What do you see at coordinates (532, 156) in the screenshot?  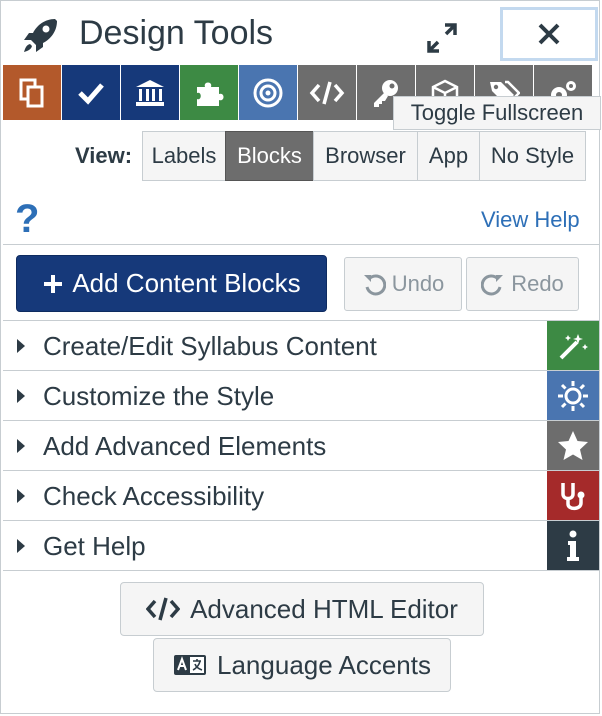 I see `view-no-style-button: No Style` at bounding box center [532, 156].